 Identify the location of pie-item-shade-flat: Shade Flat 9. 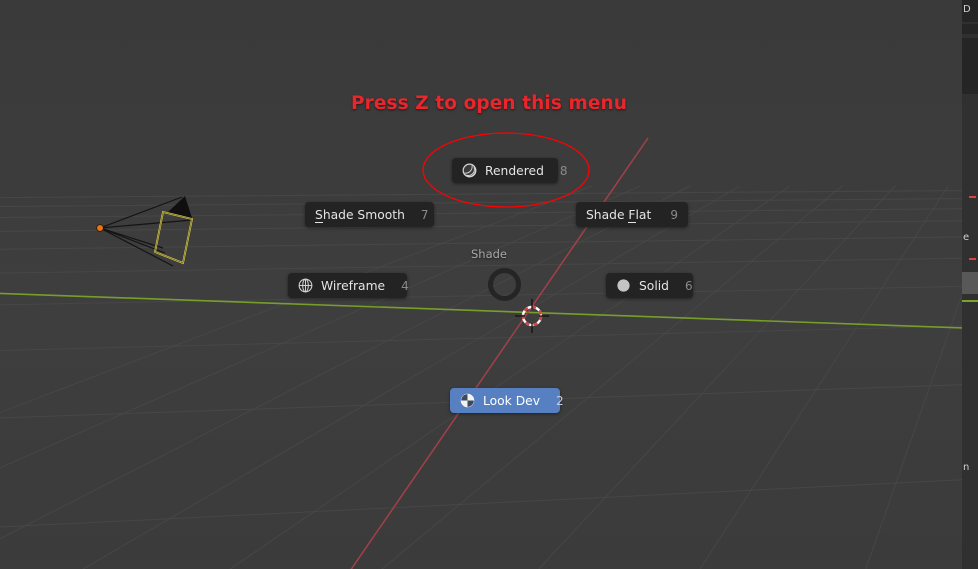
(632, 214).